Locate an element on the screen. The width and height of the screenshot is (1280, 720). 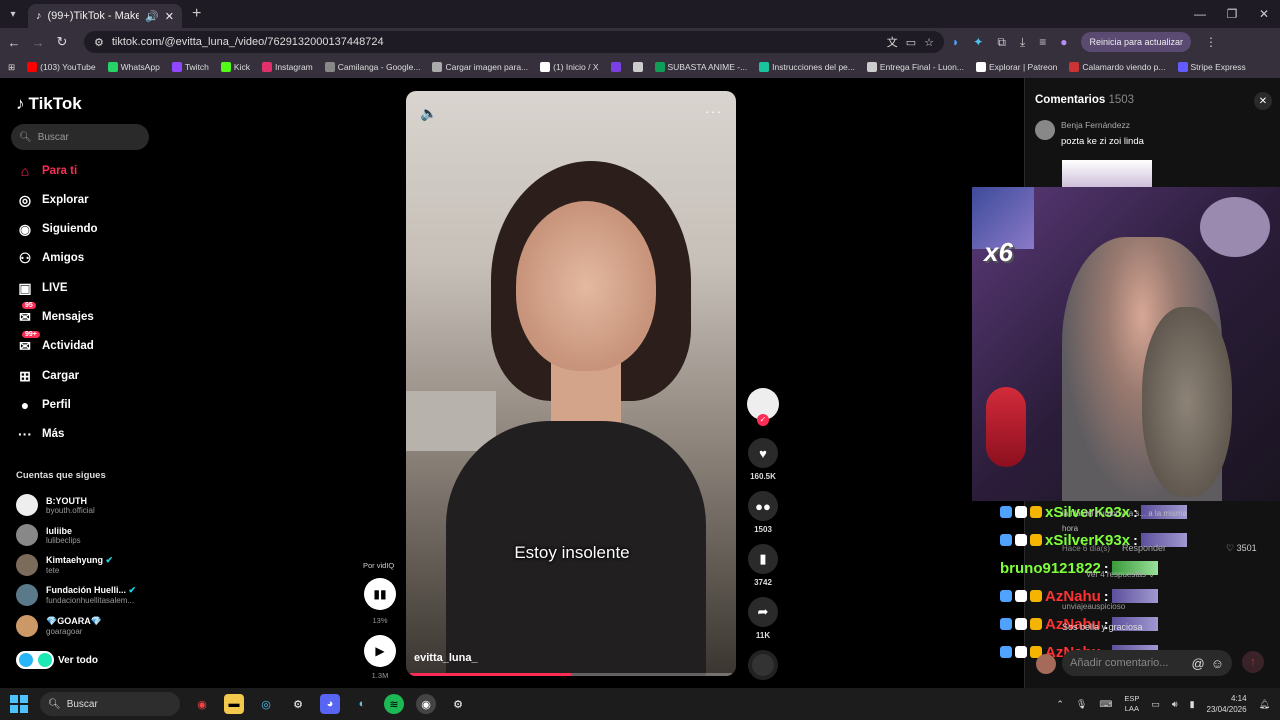
profile-avatar-icon: ● is located at coordinates (1063, 42).